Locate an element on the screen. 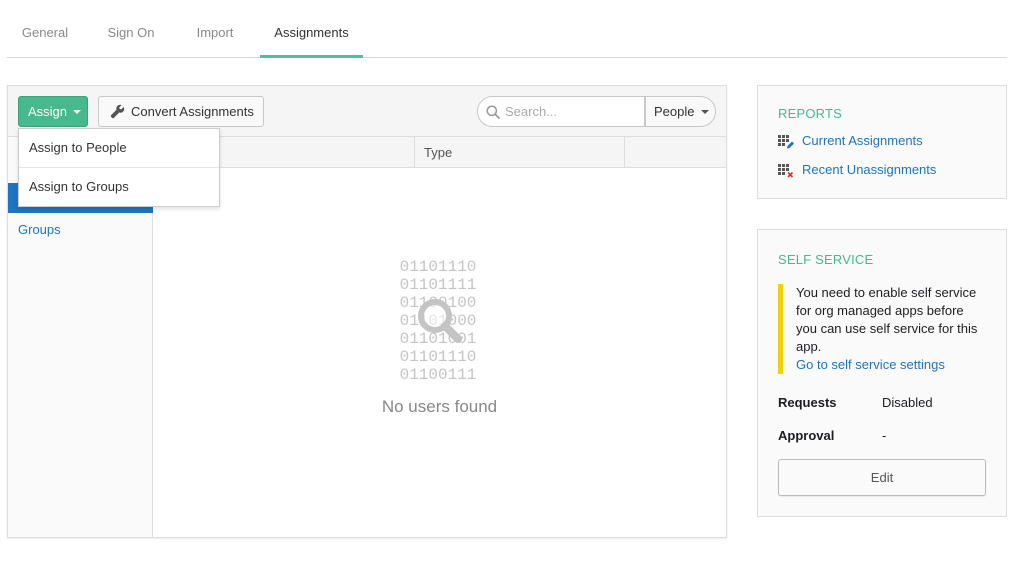 This screenshot has height=562, width=1015. tab-sign-on: Sign On is located at coordinates (131, 29).